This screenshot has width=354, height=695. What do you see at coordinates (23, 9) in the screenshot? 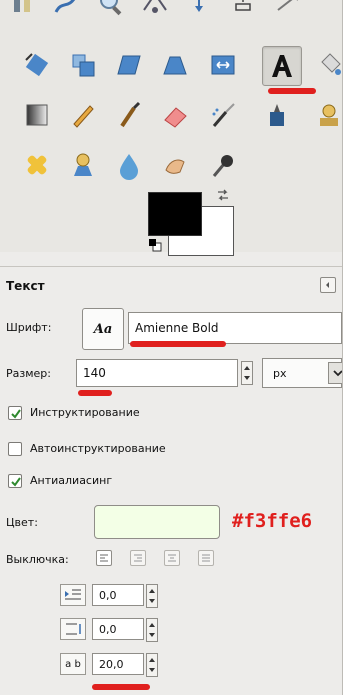
I see `smudge-icon` at bounding box center [23, 9].